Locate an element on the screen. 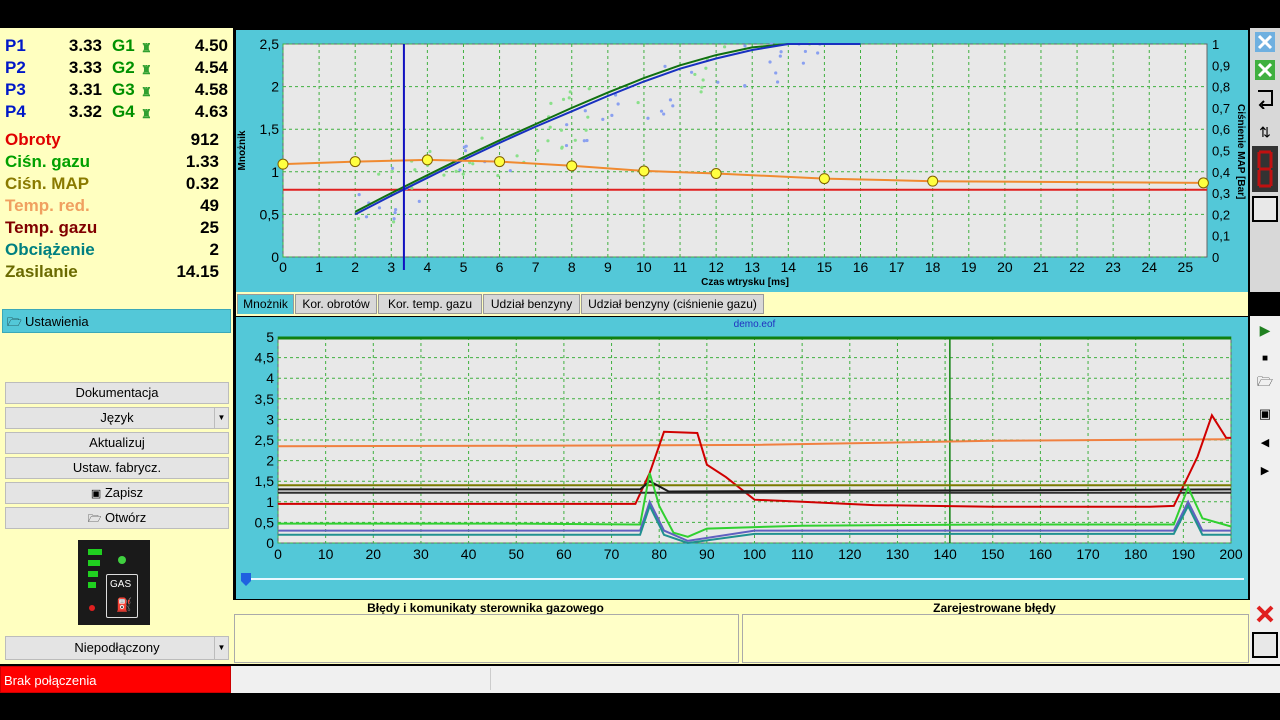 The width and height of the screenshot is (1280, 720). tab-1: Kor. obrotów is located at coordinates (336, 304).